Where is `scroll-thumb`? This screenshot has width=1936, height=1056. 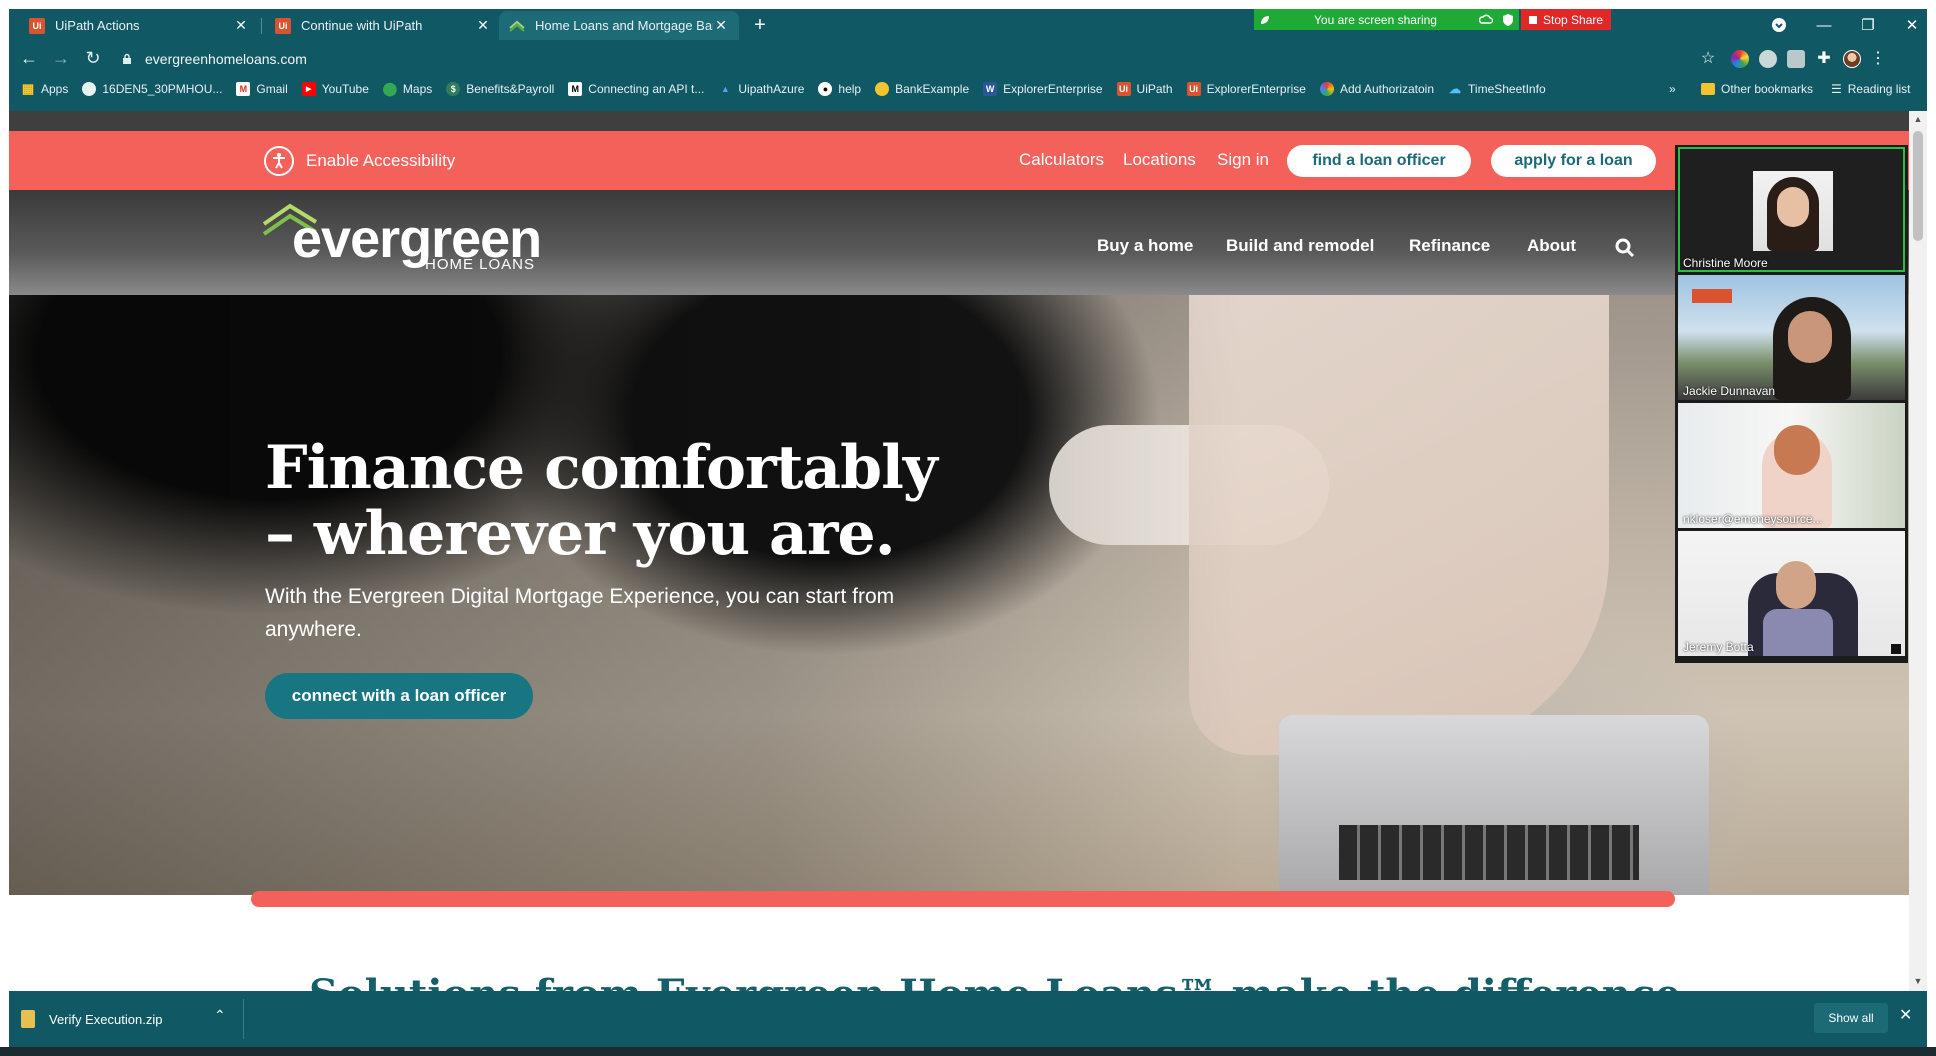
scroll-thumb is located at coordinates (1918, 186).